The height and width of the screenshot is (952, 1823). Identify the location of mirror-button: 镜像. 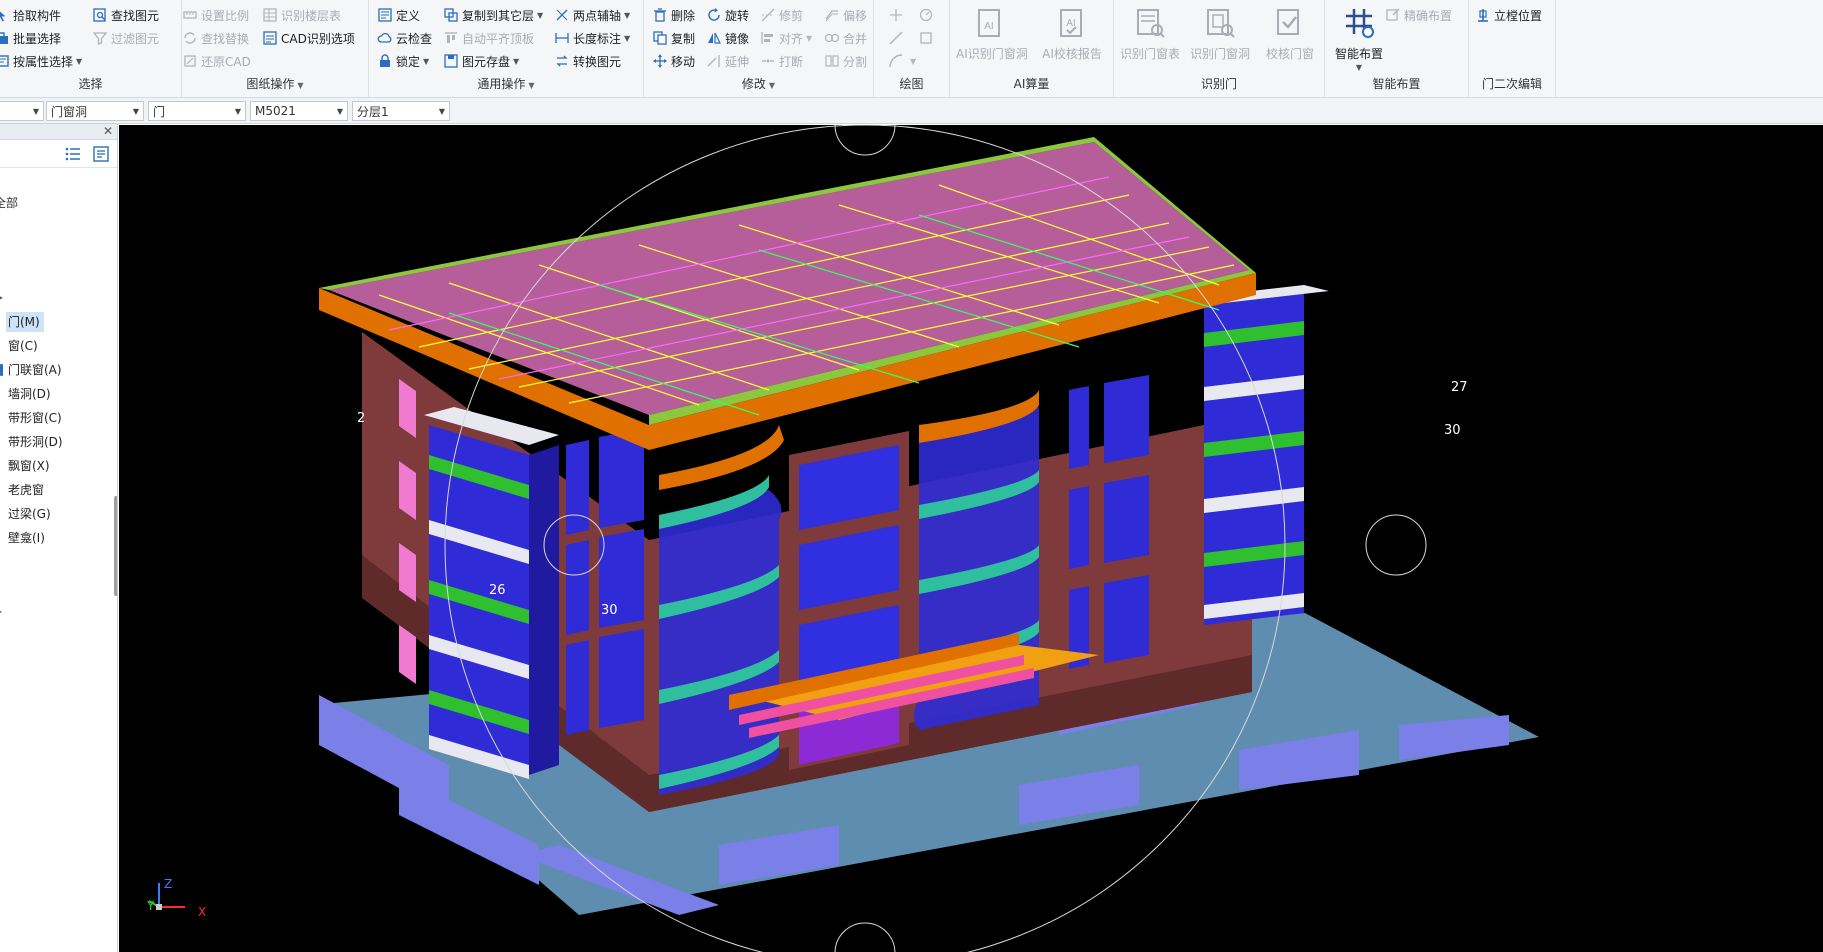
(727, 38).